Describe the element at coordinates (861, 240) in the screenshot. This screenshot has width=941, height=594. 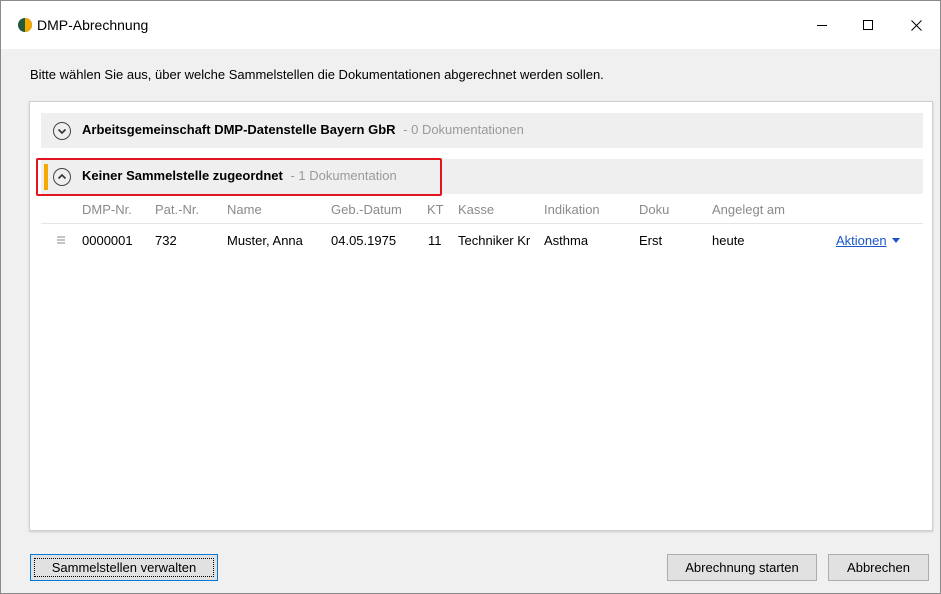
I see `aktionen-label: Aktionen` at that location.